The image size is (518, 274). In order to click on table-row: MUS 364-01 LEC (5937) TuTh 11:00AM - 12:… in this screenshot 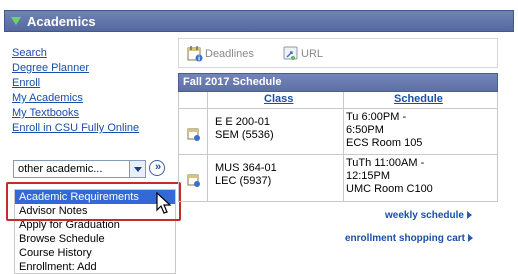, I will do `click(338, 178)`.